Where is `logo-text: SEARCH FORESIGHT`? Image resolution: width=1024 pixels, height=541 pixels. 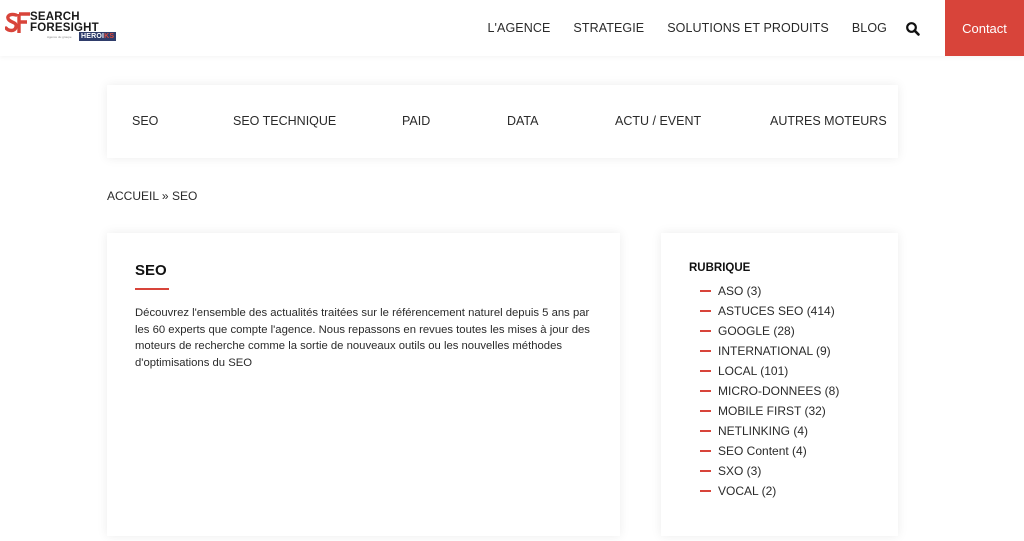 logo-text: SEARCH FORESIGHT is located at coordinates (64, 22).